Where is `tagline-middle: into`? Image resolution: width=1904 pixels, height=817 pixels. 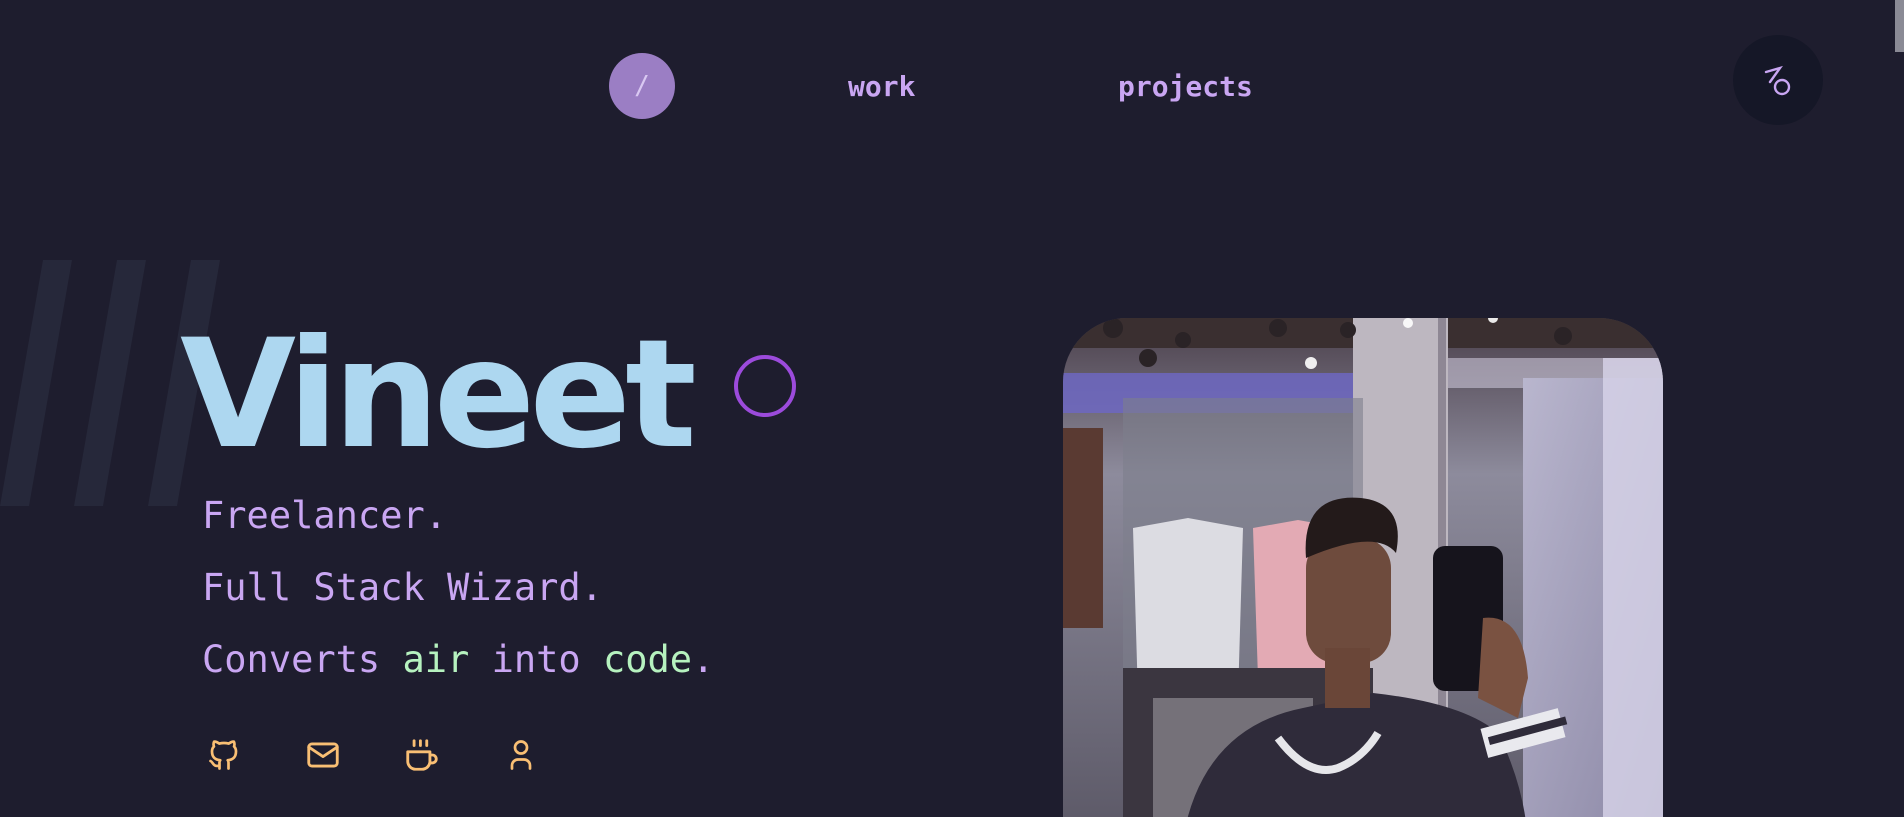
tagline-middle: into is located at coordinates (536, 659).